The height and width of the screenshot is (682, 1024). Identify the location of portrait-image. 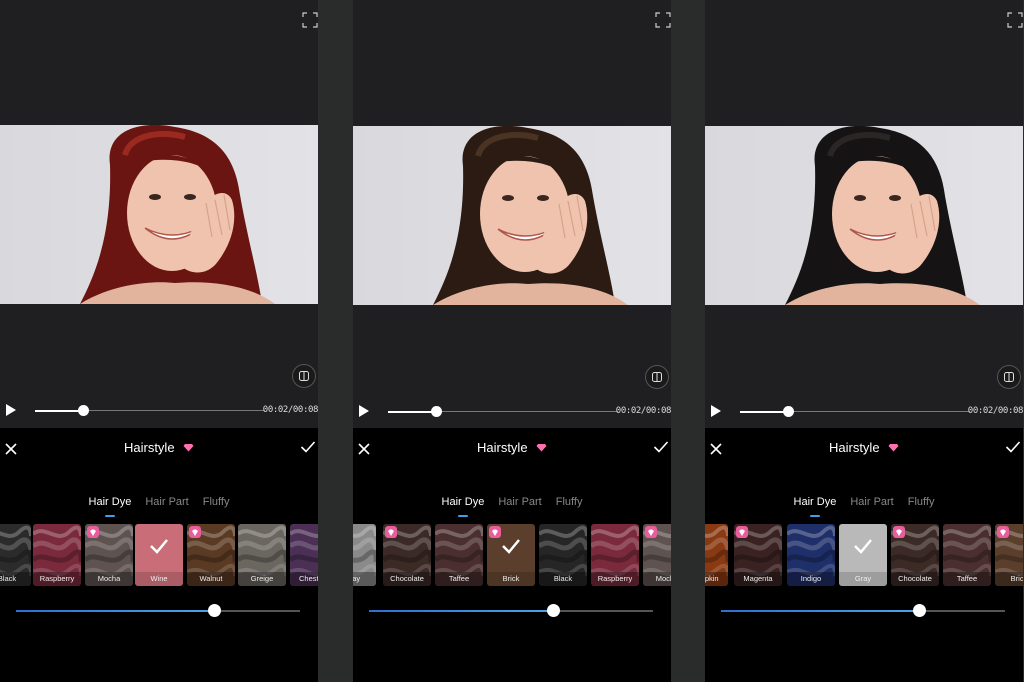
(512, 215).